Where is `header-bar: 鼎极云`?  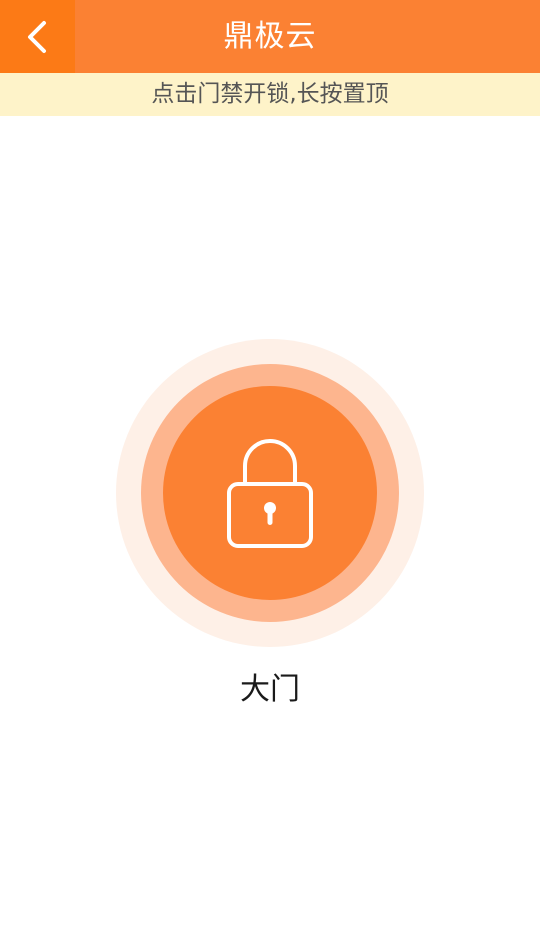
header-bar: 鼎极云 is located at coordinates (270, 36).